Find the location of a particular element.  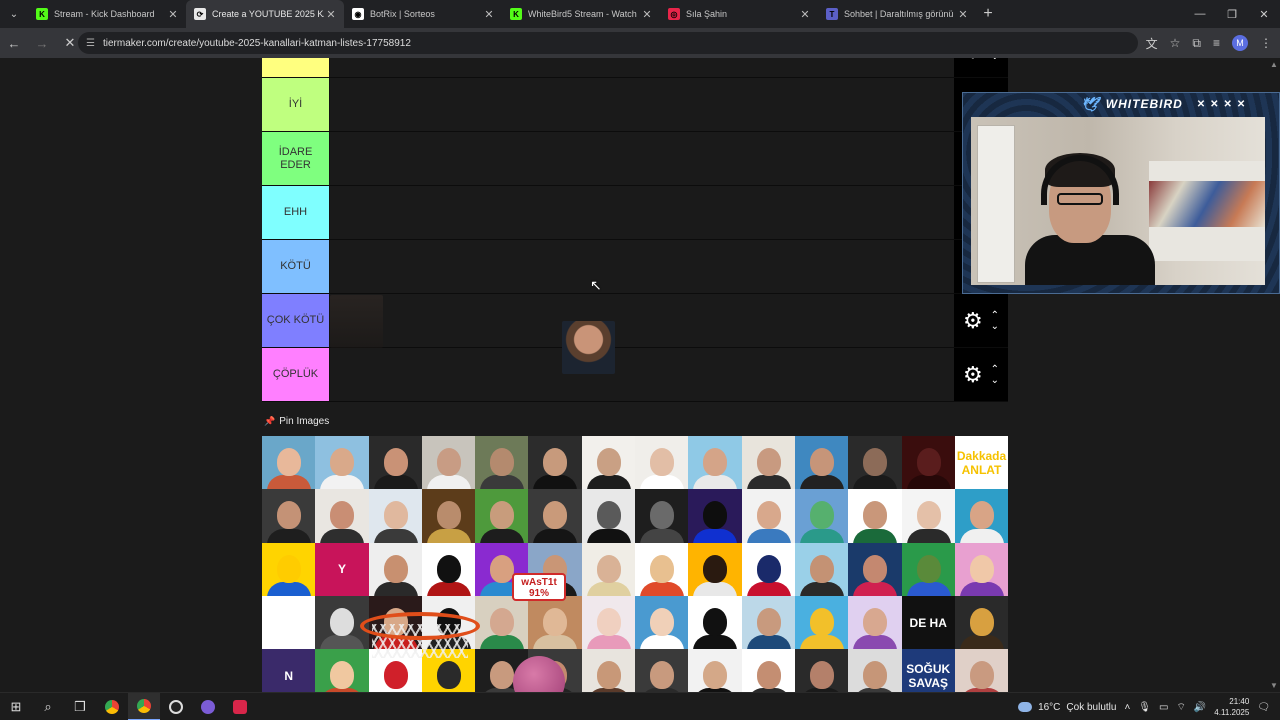

pool-image: N is located at coordinates (289, 670).